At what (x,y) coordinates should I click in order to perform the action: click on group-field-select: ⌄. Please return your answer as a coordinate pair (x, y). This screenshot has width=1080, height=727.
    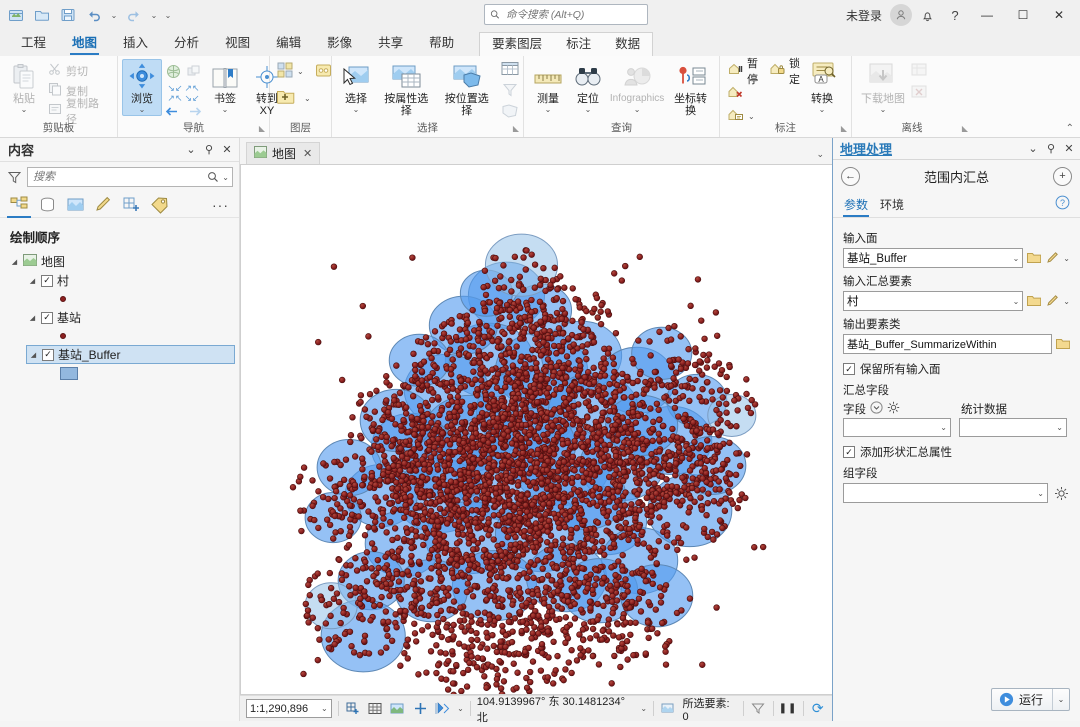
    Looking at the image, I should click on (945, 493).